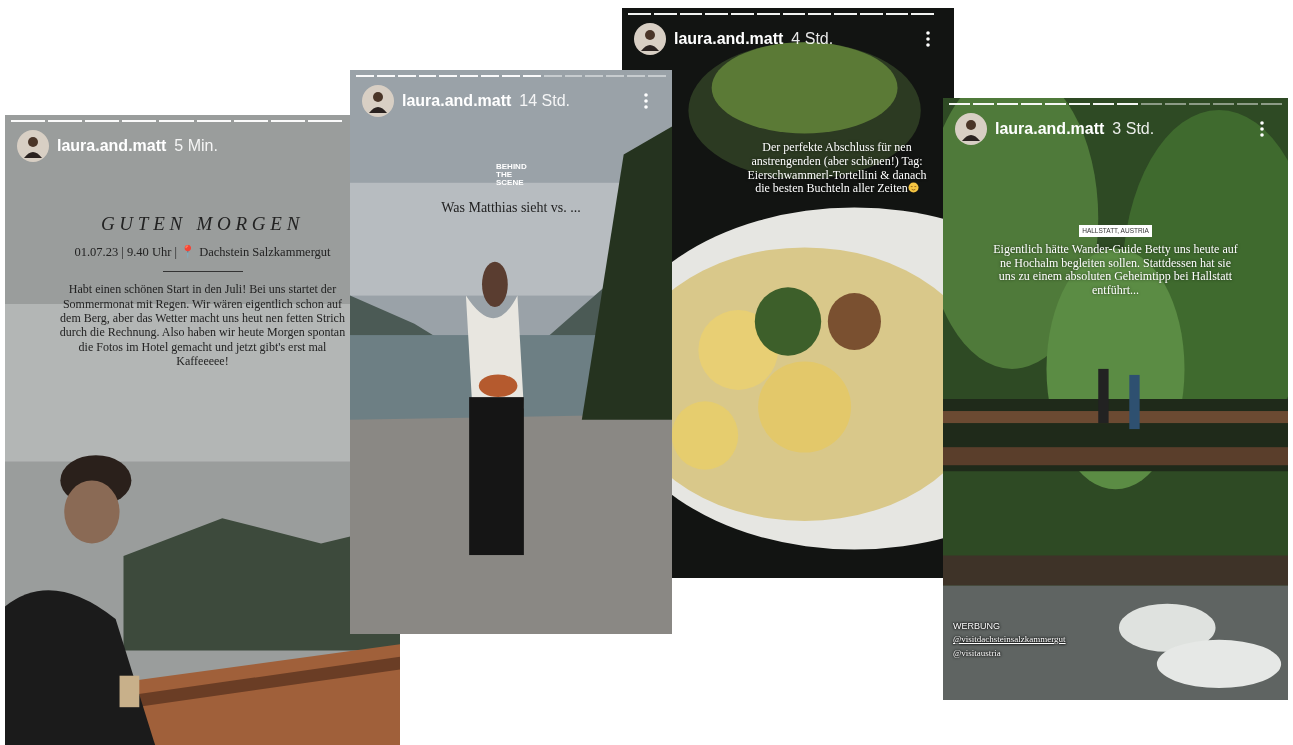 This screenshot has width=1293, height=745. What do you see at coordinates (202, 252) in the screenshot?
I see `date-location-line: 01.07.23 | 9.40 Uhr | 📍 Dachstein Salzkammergut` at bounding box center [202, 252].